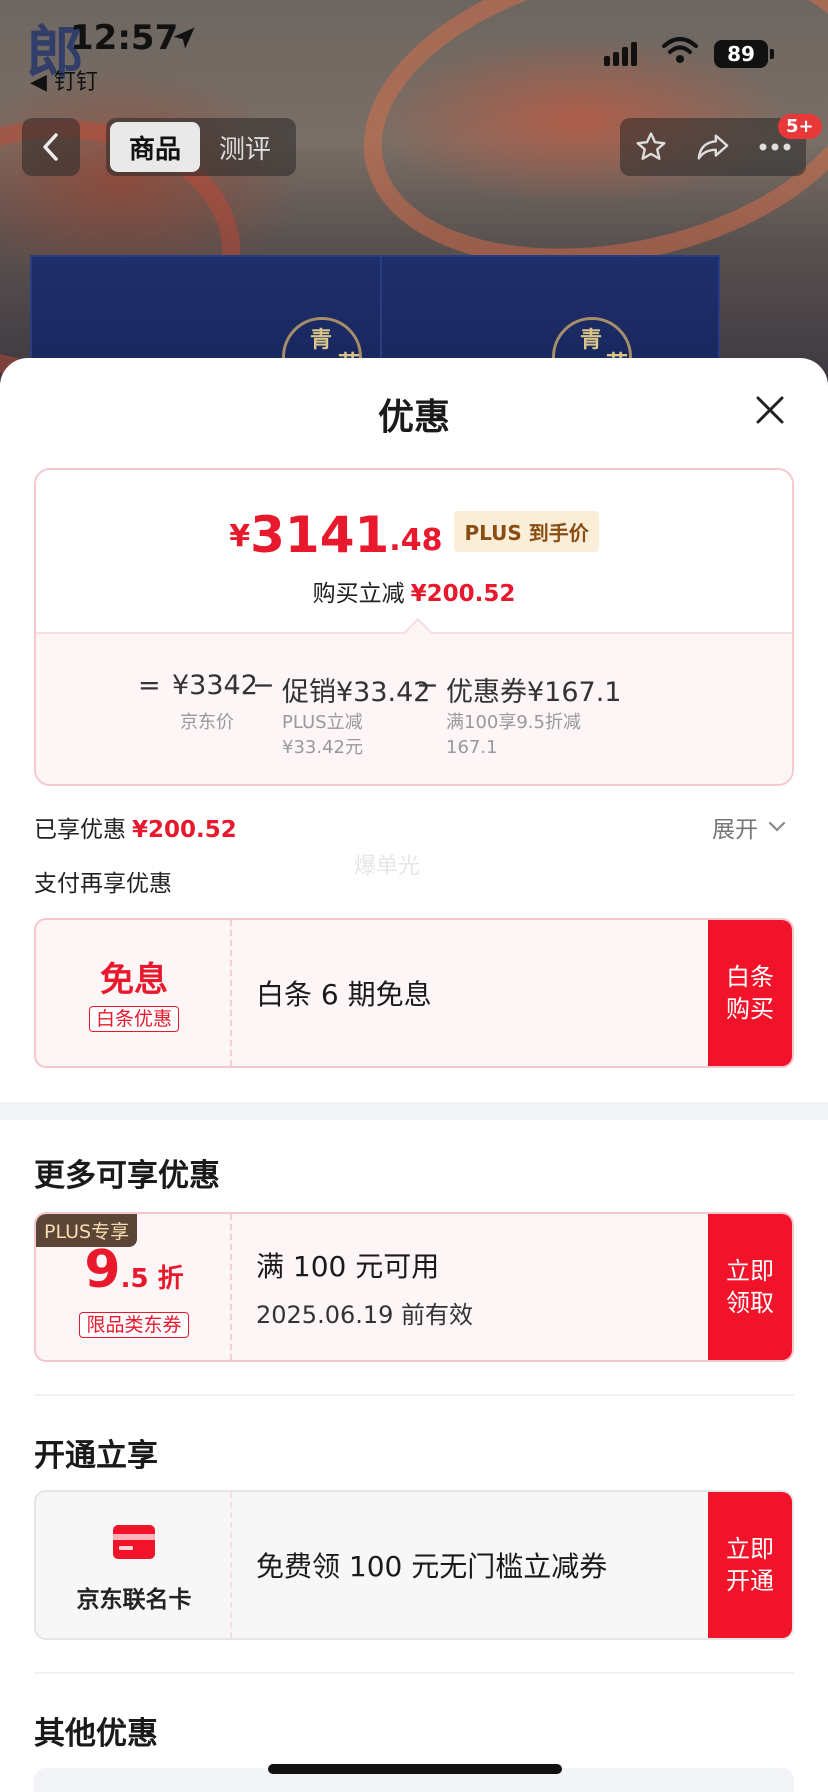 The height and width of the screenshot is (1792, 828). What do you see at coordinates (207, 722) in the screenshot?
I see `base-price-label: 京东价` at bounding box center [207, 722].